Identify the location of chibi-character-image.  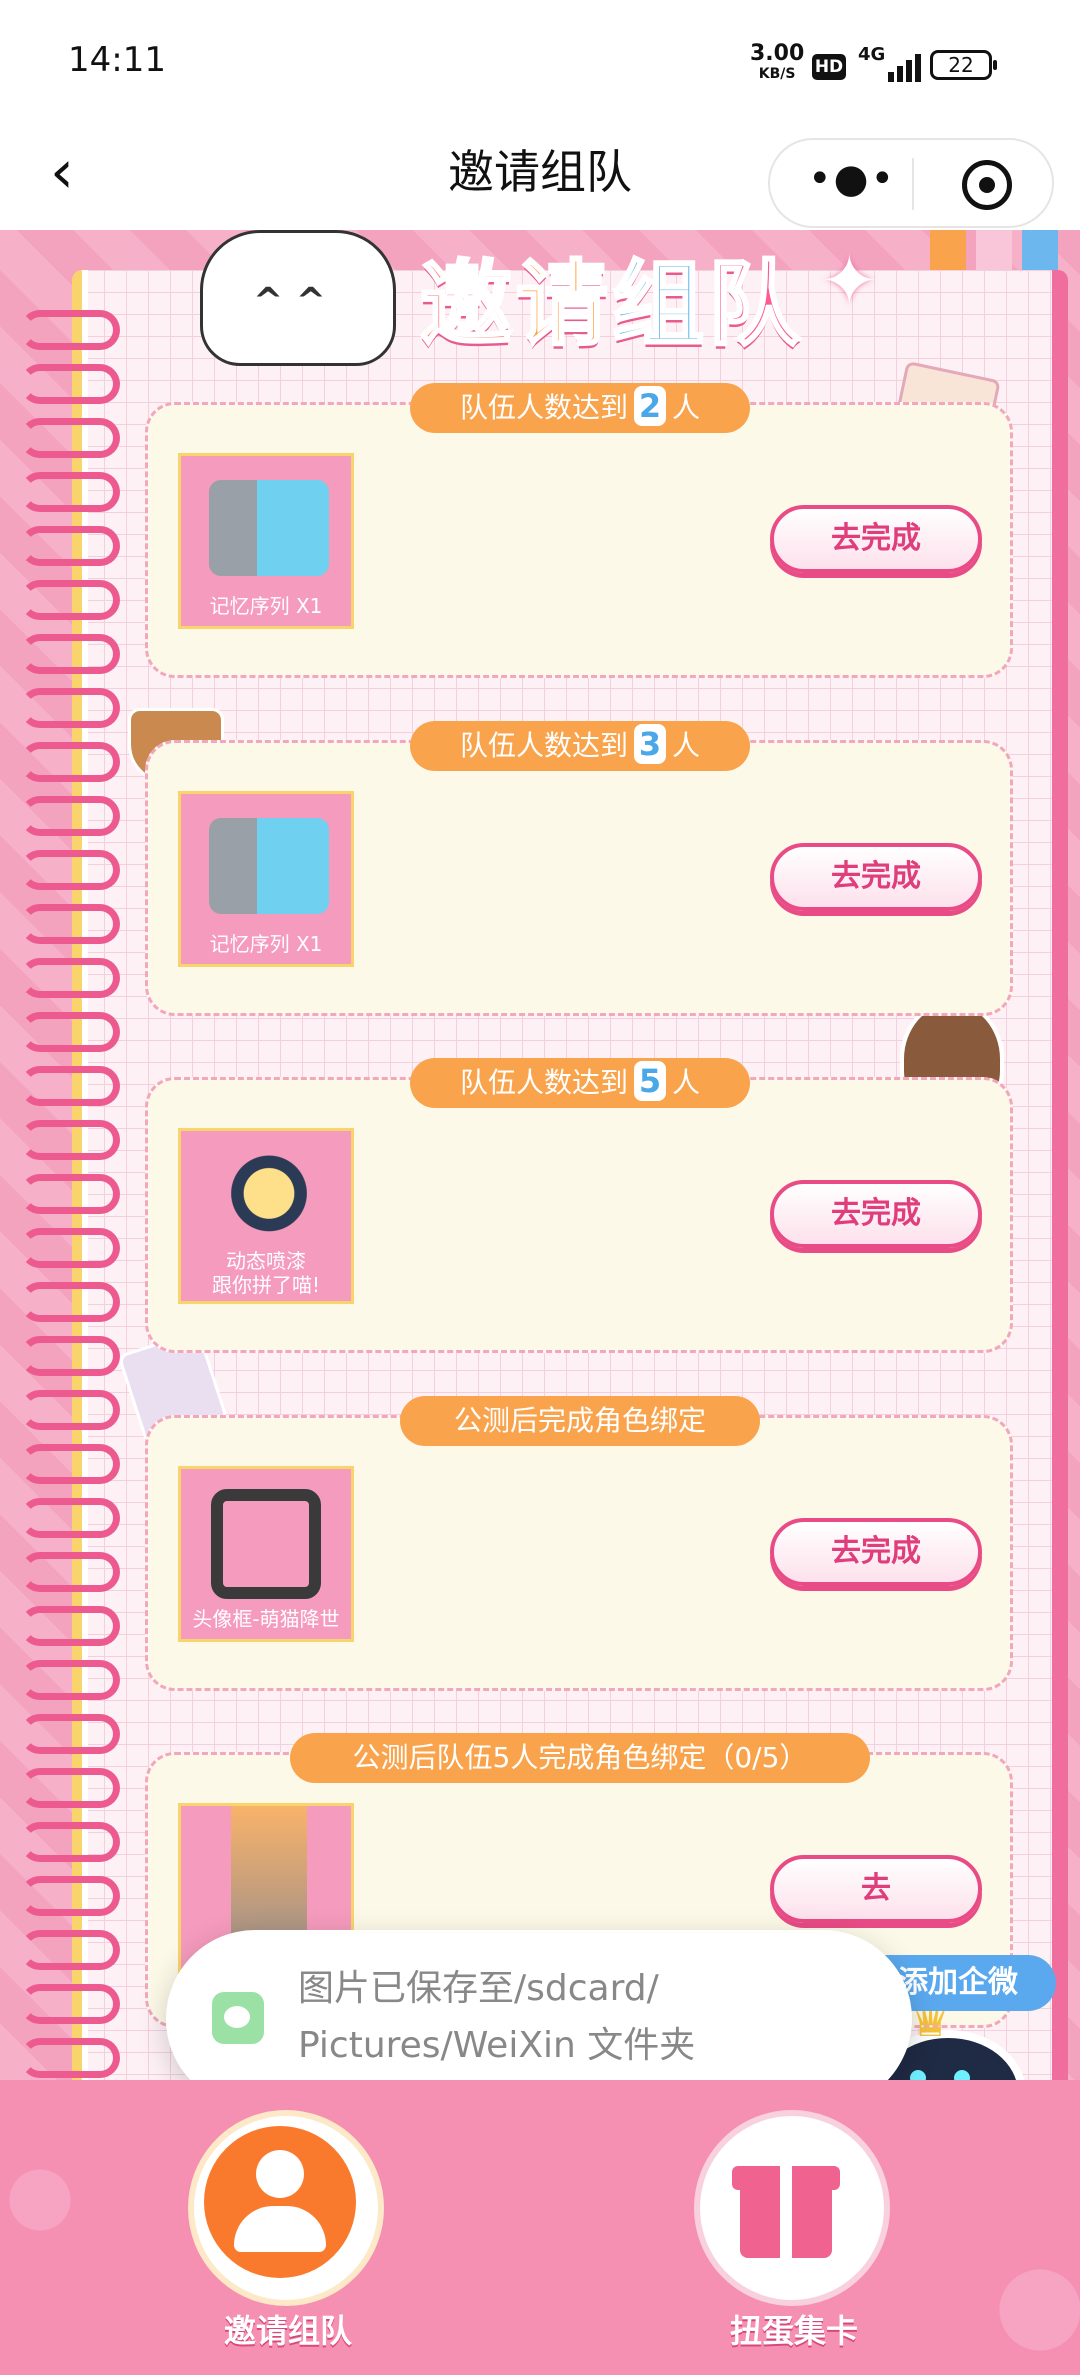
(298, 298).